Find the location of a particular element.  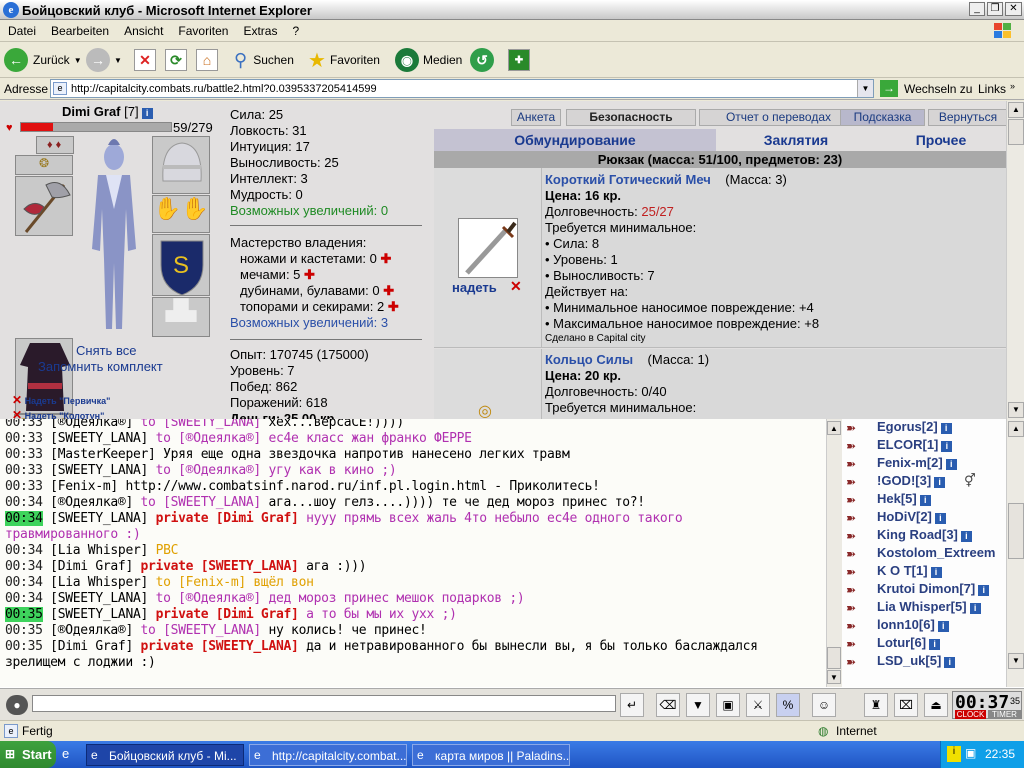

user-list-item: ➽ Lia Whisper[5] i is located at coordinates (925, 608).